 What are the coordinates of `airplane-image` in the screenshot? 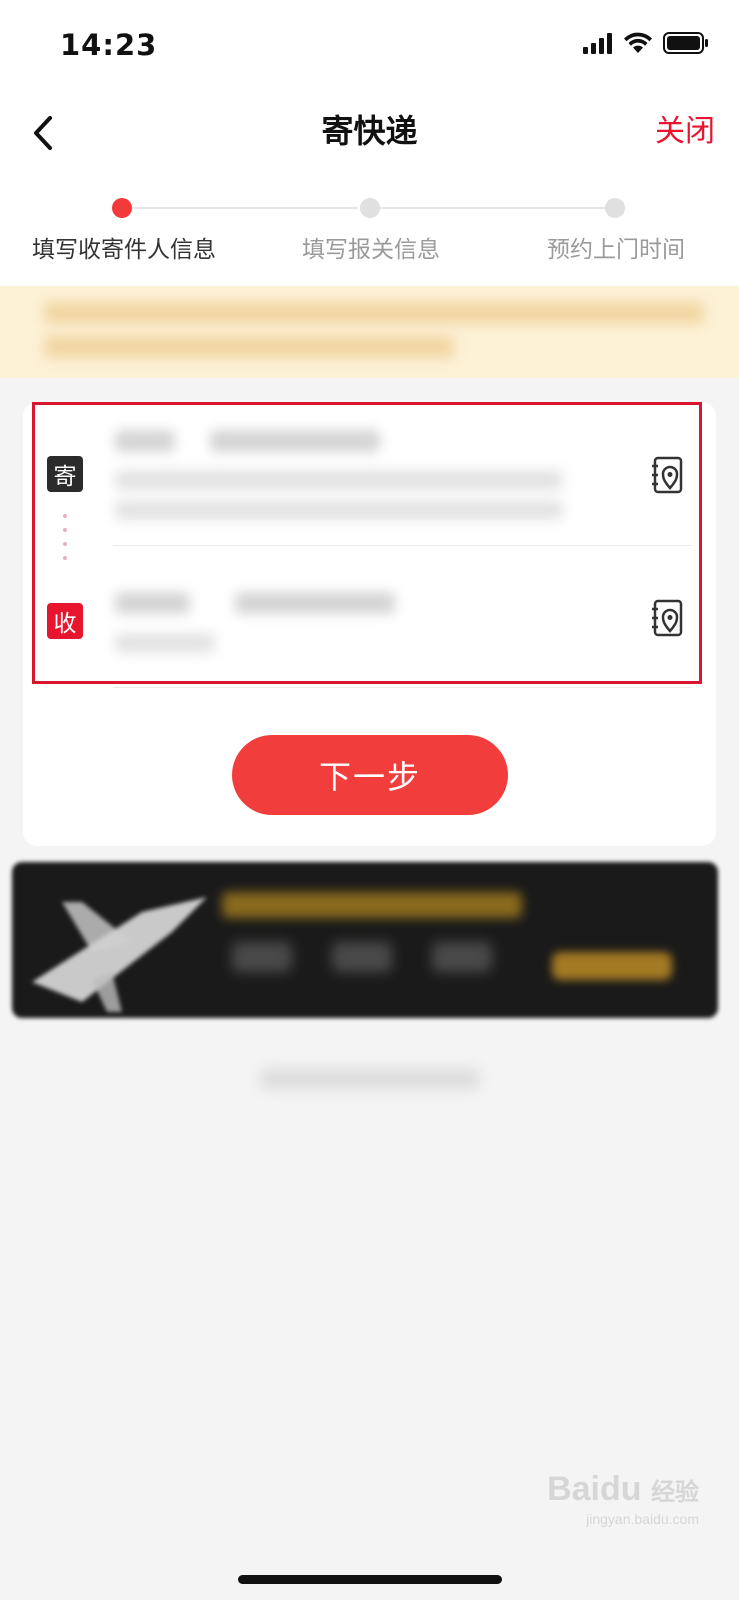 It's located at (119, 954).